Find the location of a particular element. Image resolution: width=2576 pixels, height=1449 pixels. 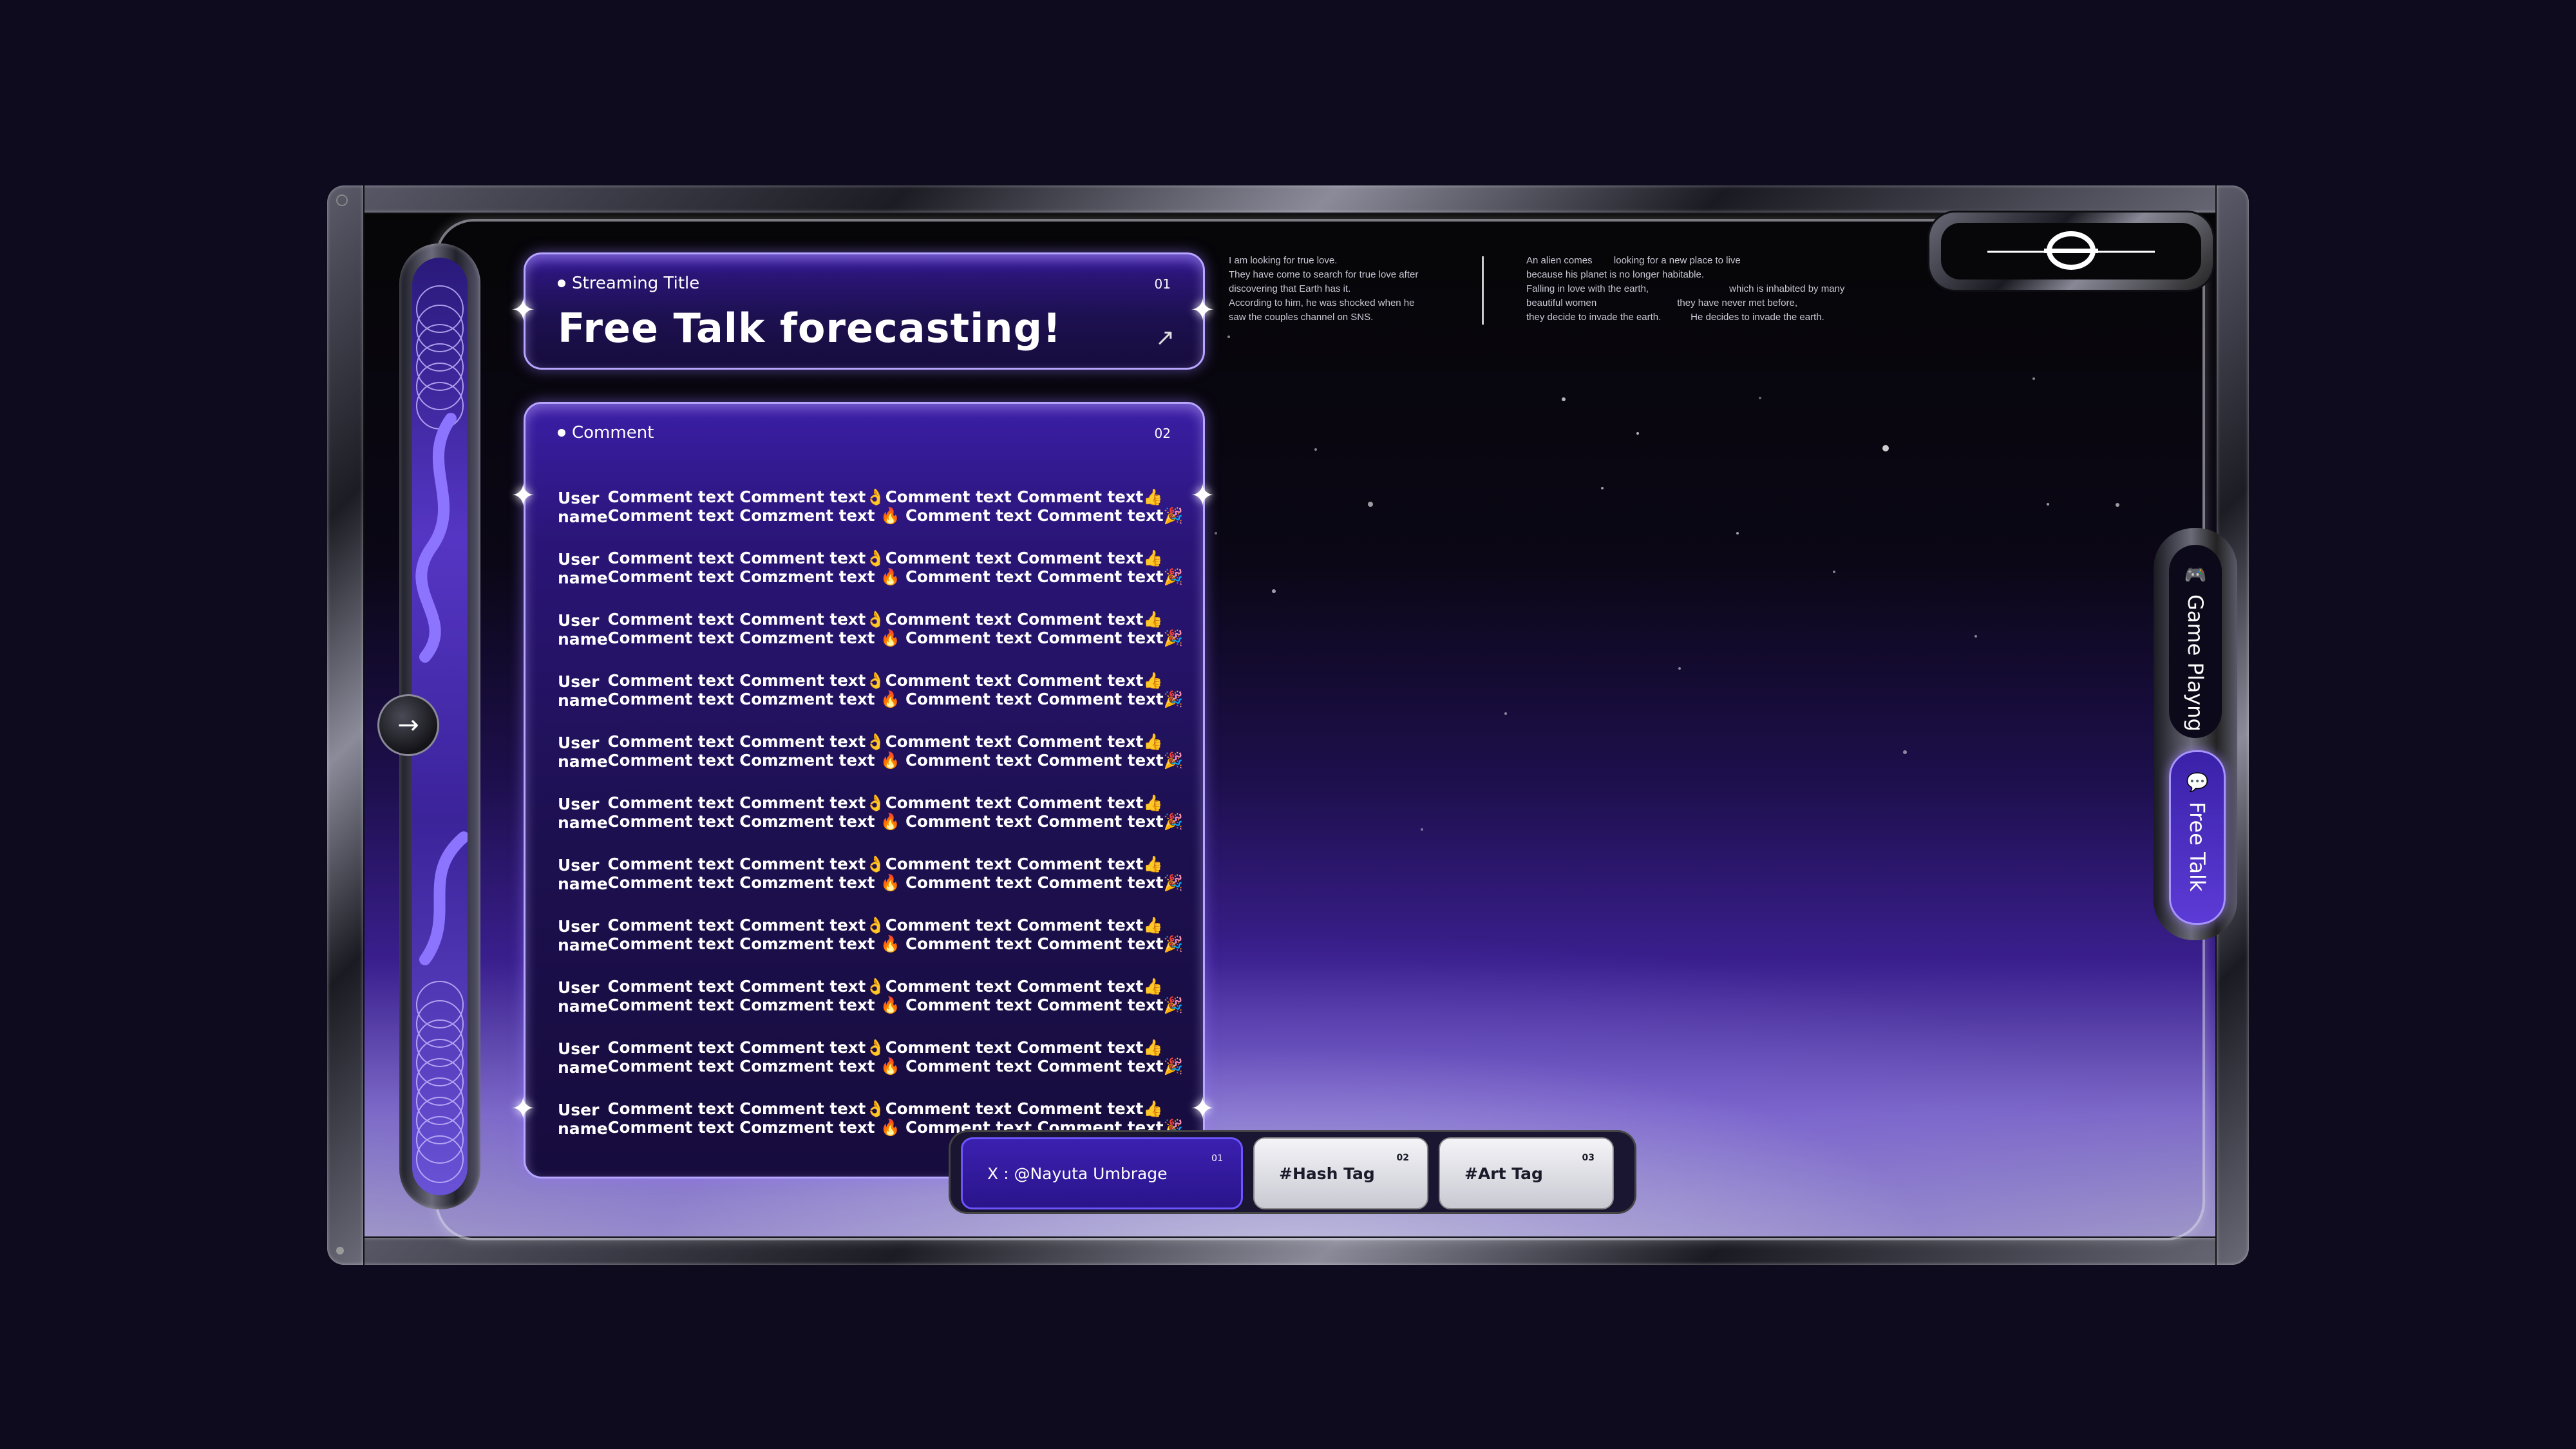

external-link-icon: ↗ is located at coordinates (1165, 338).